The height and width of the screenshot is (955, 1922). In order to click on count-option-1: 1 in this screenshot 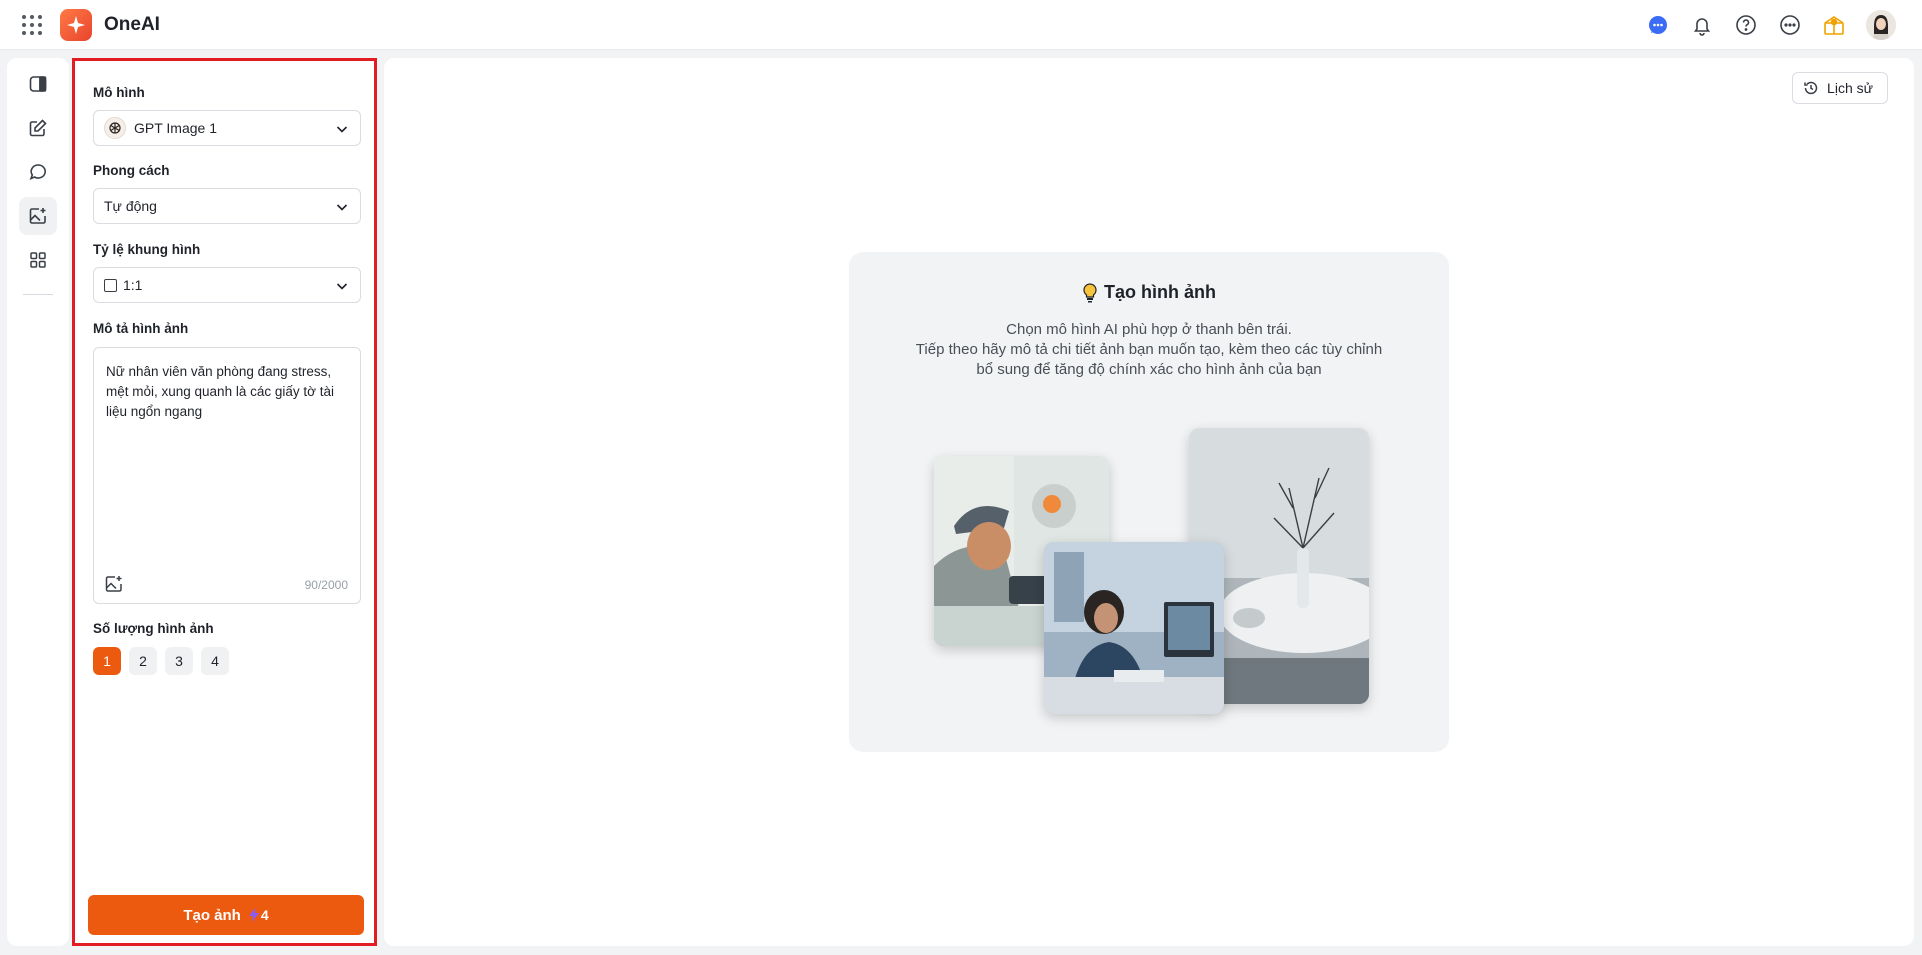, I will do `click(107, 661)`.